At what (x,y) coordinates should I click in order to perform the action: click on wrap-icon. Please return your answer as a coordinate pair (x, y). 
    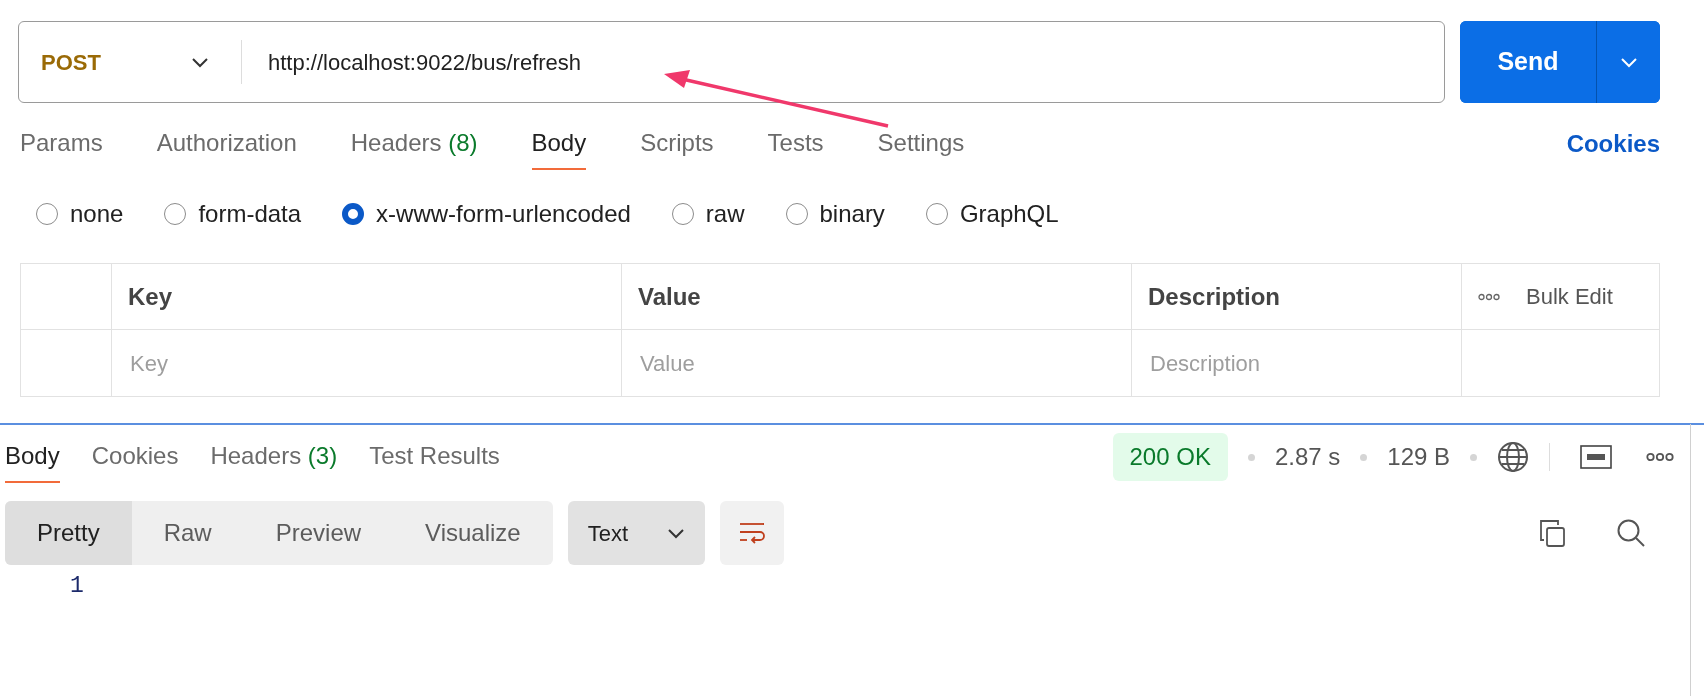
    Looking at the image, I should click on (751, 533).